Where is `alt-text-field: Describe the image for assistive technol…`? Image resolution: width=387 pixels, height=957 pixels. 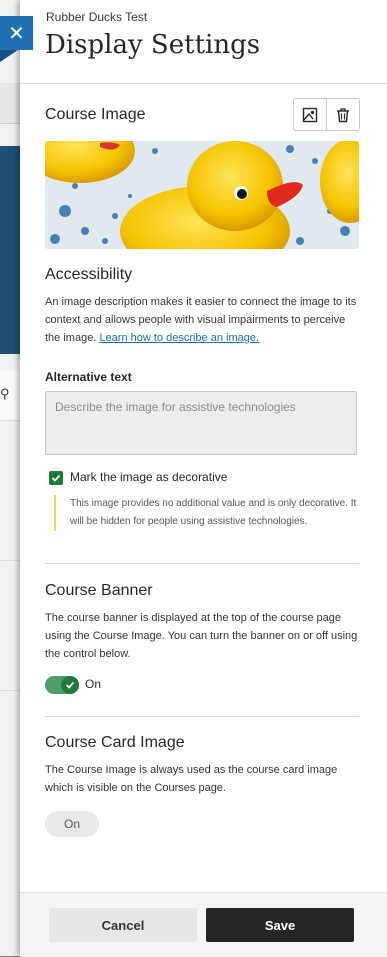 alt-text-field: Describe the image for assistive technol… is located at coordinates (201, 423).